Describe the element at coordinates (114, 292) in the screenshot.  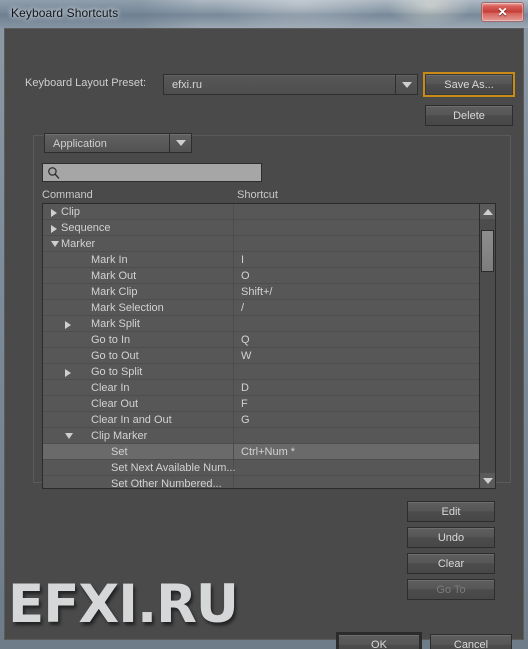
I see `row-command-label: Mark Clip` at that location.